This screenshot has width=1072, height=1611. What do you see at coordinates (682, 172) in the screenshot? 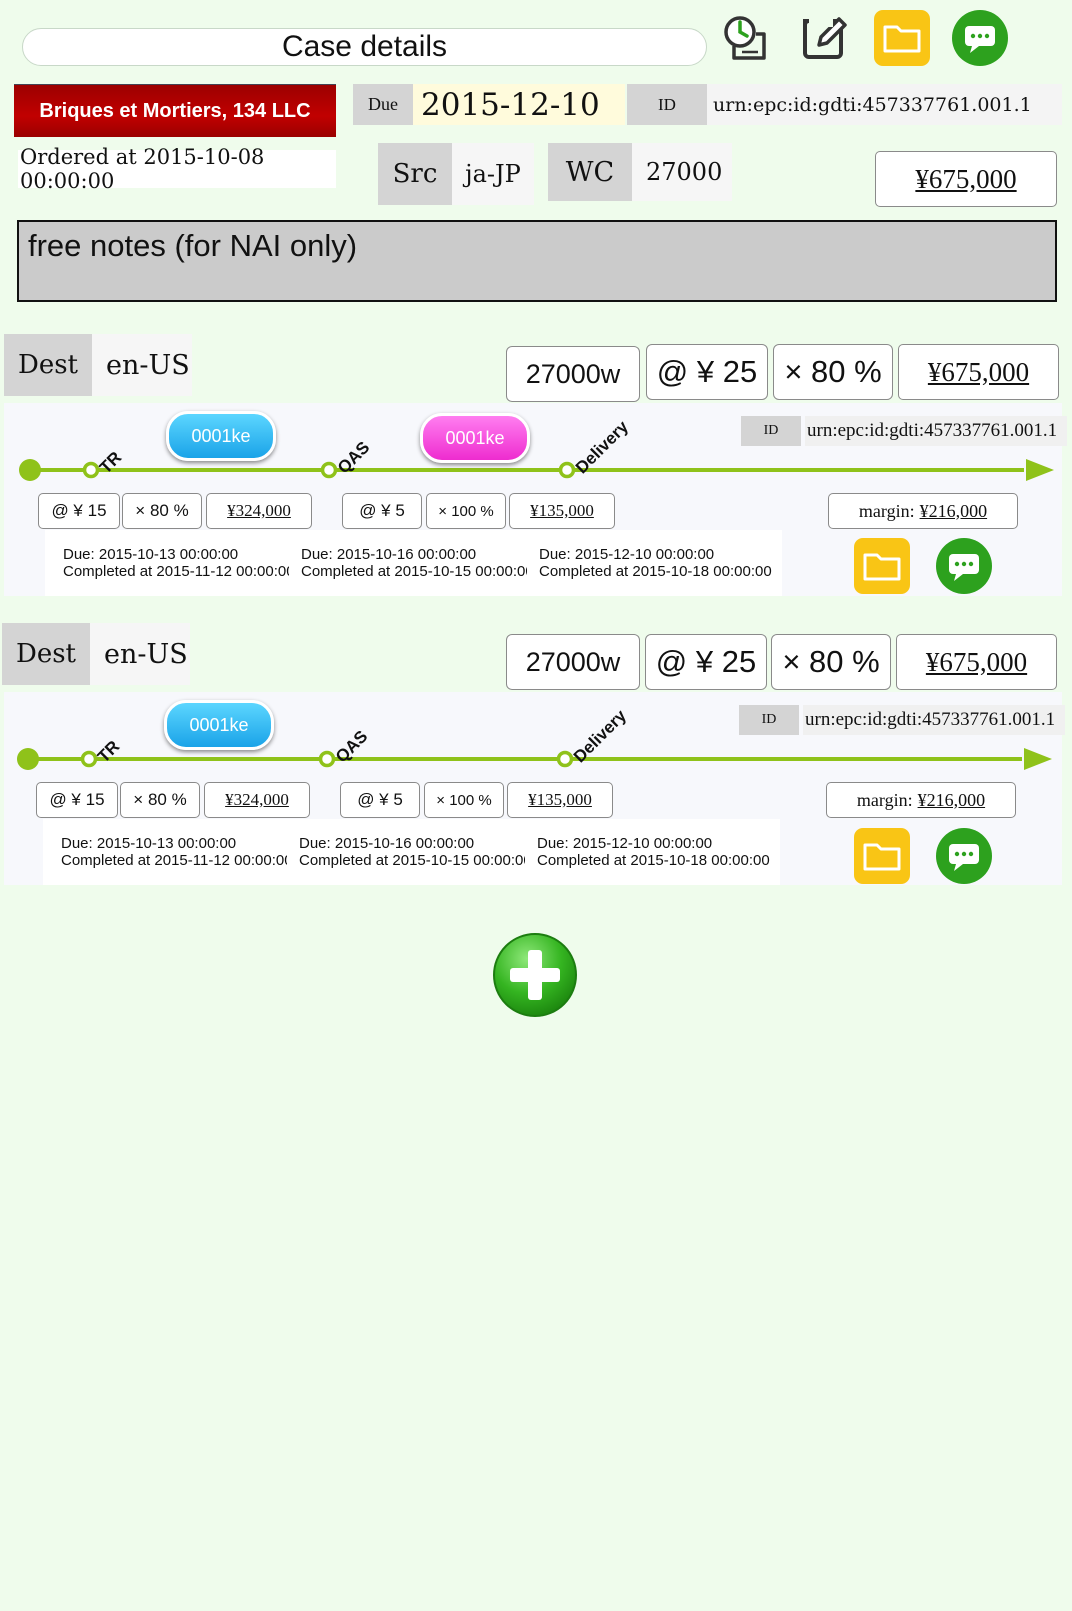
I see `word-count: 27000` at bounding box center [682, 172].